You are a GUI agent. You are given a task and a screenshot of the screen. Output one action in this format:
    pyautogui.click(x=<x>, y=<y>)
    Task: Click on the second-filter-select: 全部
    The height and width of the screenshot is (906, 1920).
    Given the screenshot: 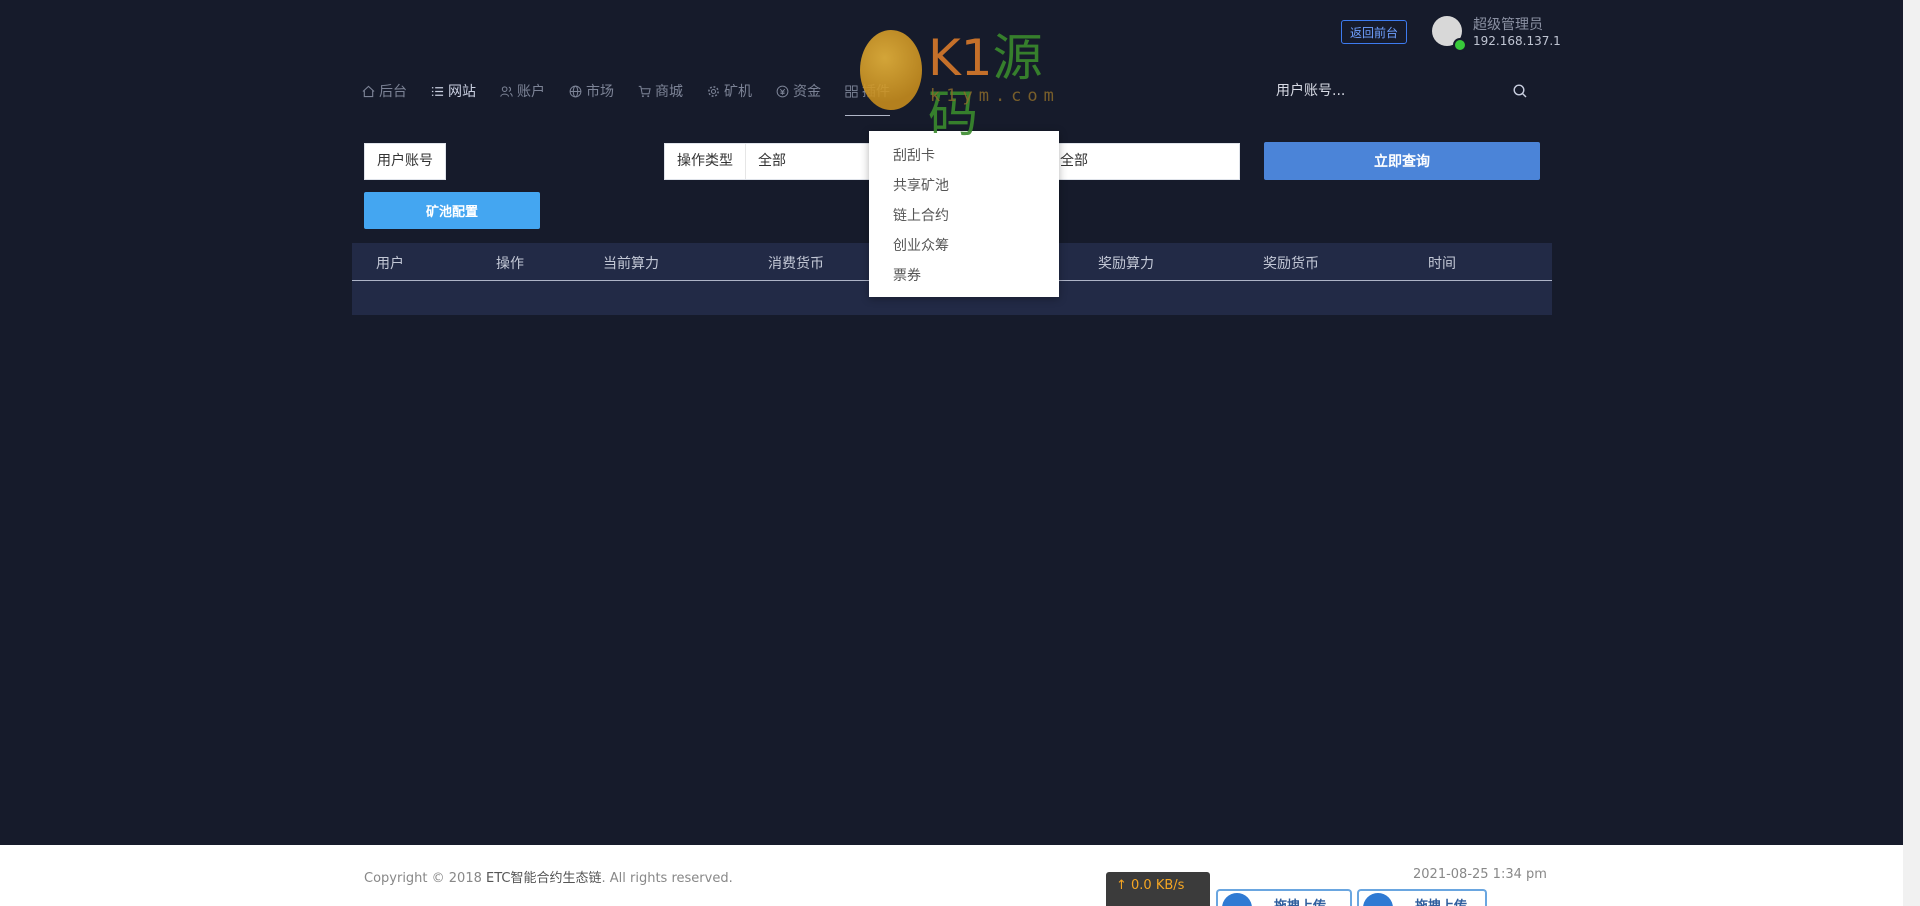 What is the action you would take?
    pyautogui.click(x=1143, y=161)
    